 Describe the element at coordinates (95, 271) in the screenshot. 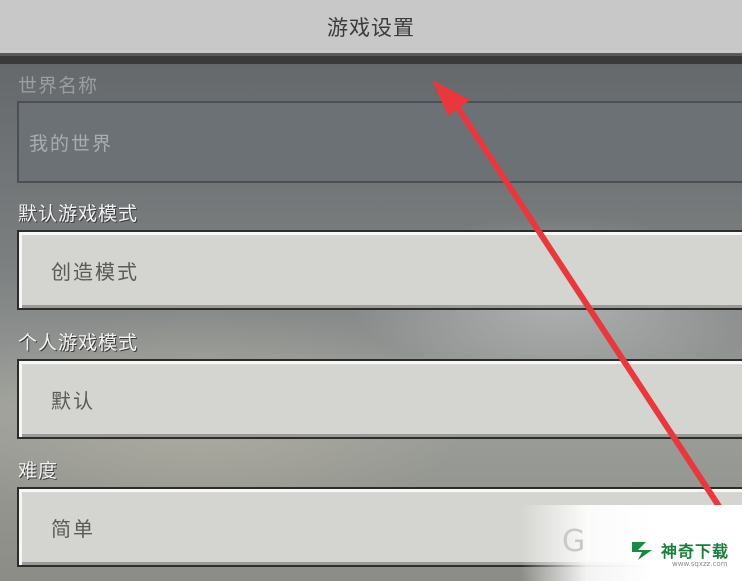

I see `default-game-mode-value: 创造模式` at that location.